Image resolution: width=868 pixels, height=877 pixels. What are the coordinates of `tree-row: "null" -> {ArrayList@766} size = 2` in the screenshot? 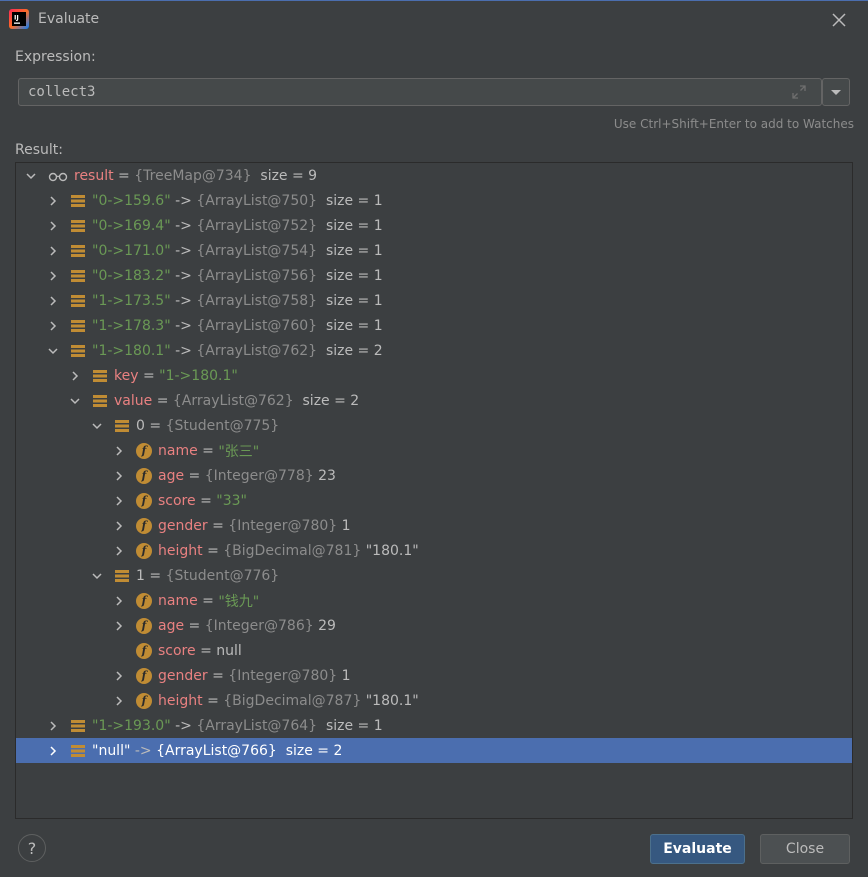 It's located at (434, 750).